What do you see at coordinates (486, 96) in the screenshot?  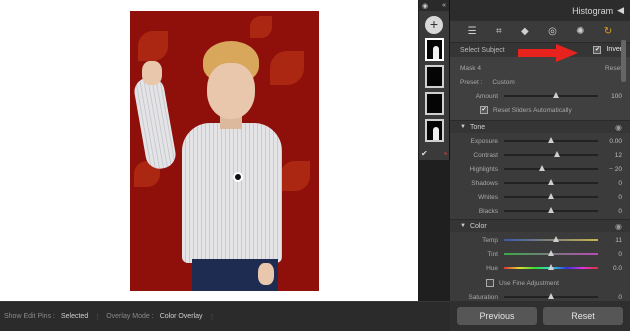 I see `amount-label: Amount` at bounding box center [486, 96].